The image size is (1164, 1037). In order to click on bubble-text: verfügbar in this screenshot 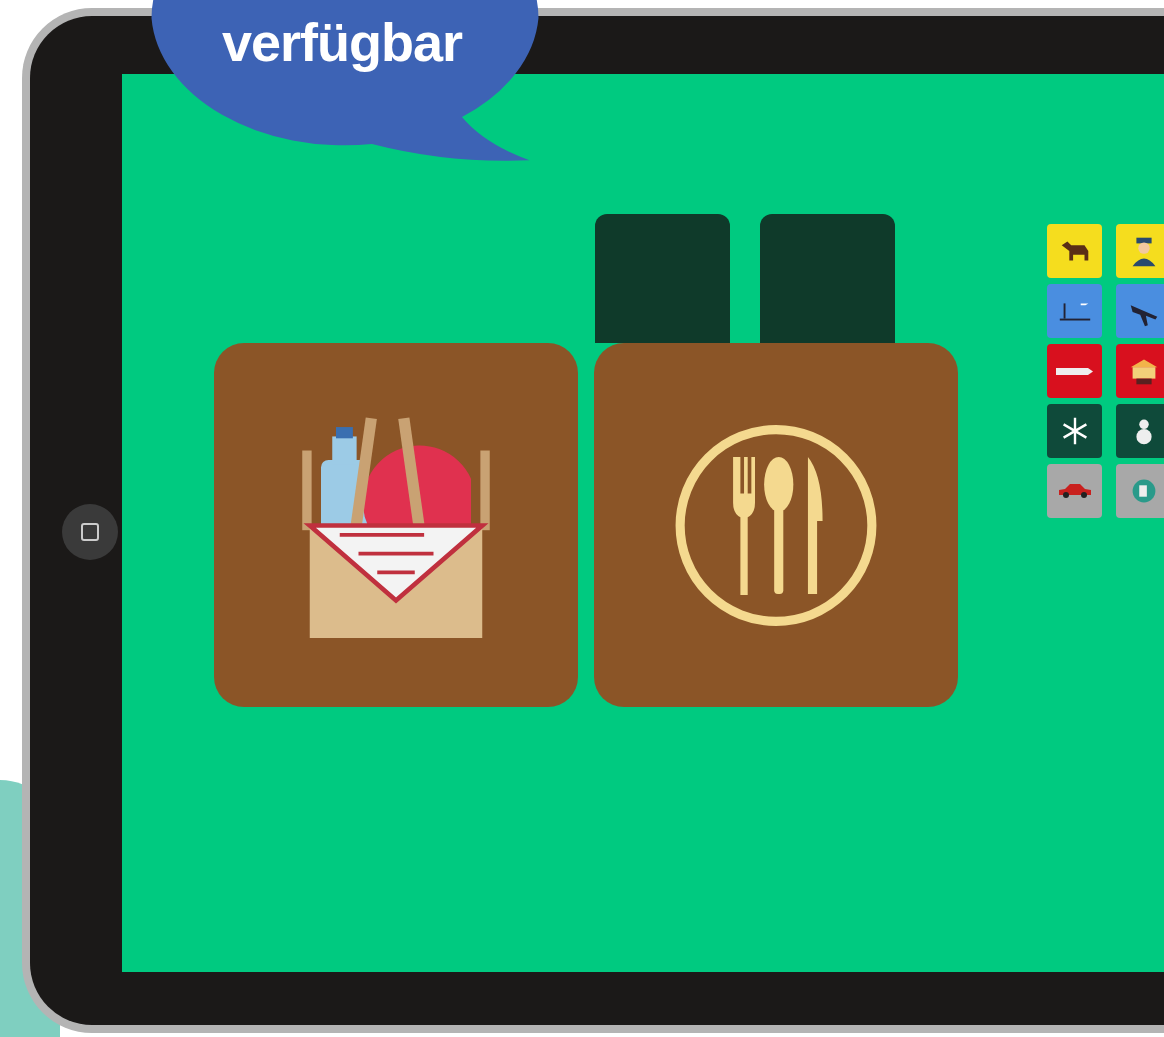, I will do `click(342, 42)`.